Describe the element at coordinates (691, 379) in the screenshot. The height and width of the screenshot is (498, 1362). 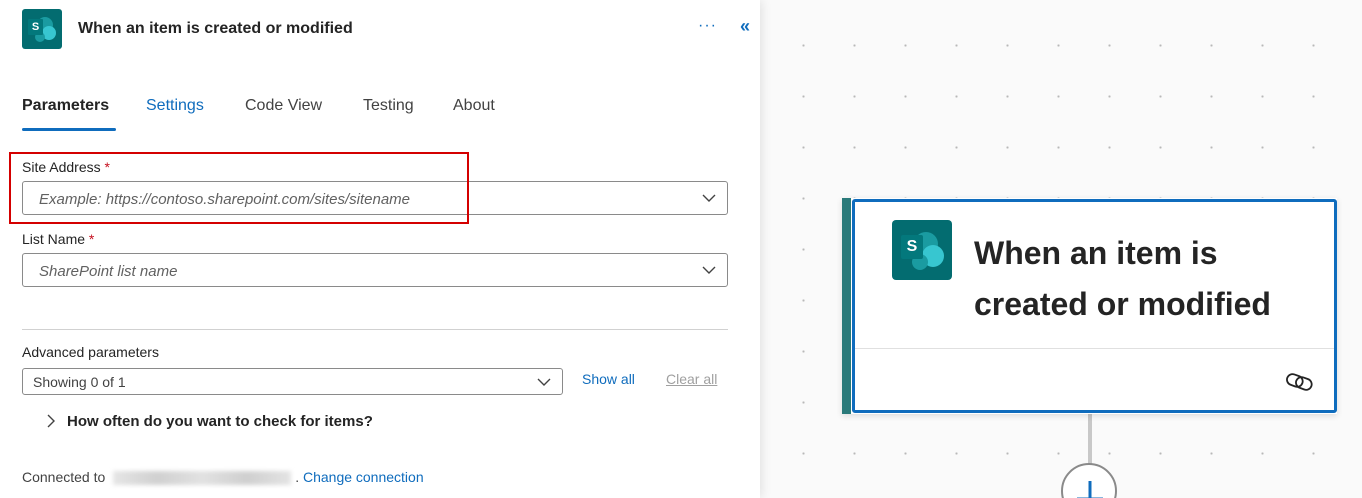
I see `clear-all-link: Clear all` at that location.